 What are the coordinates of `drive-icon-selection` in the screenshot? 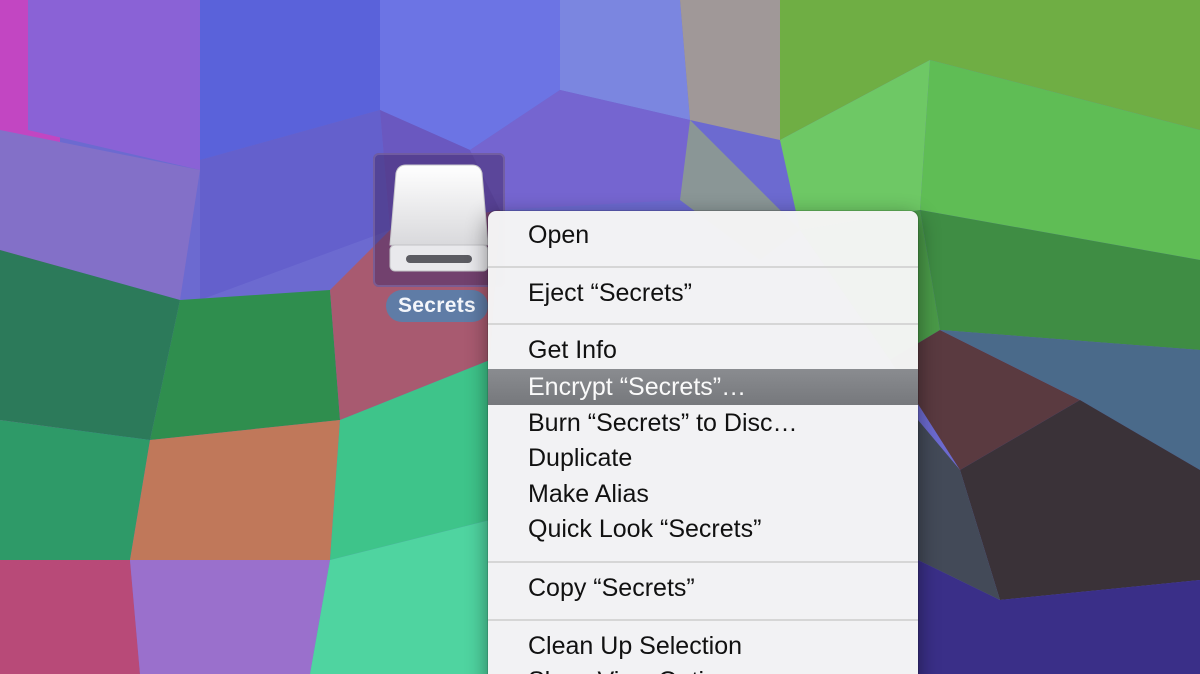 It's located at (439, 220).